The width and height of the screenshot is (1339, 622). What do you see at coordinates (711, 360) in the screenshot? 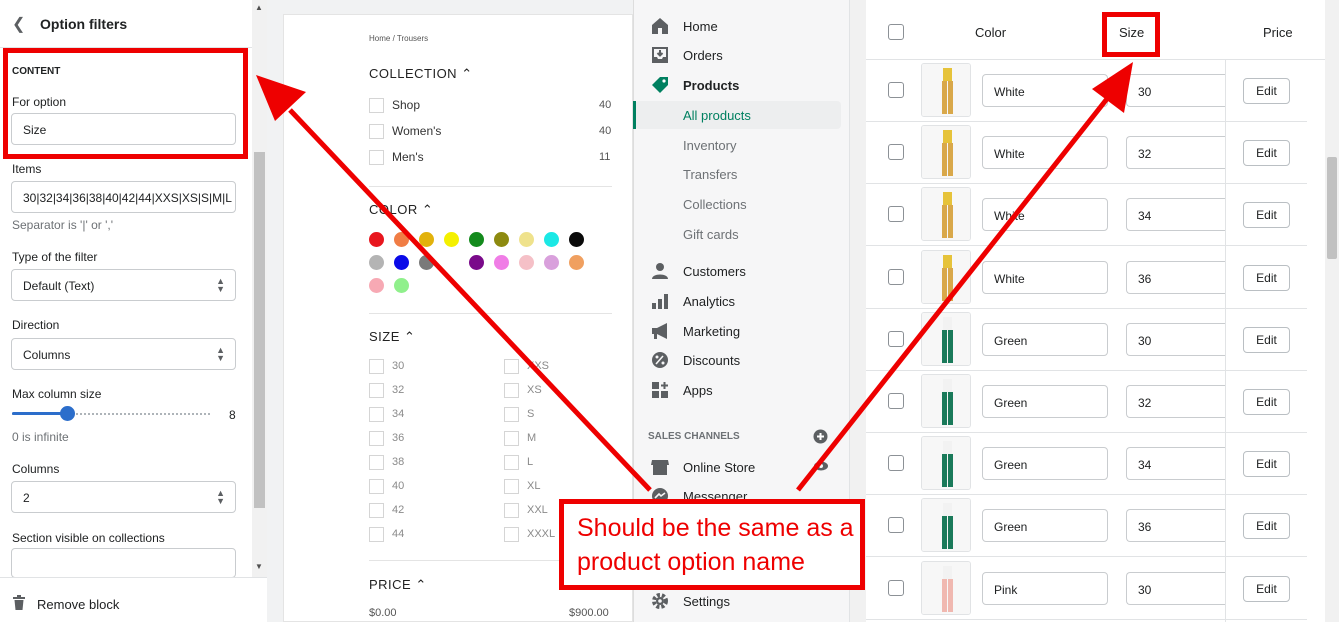
I see `nav-discounts: Discounts` at bounding box center [711, 360].